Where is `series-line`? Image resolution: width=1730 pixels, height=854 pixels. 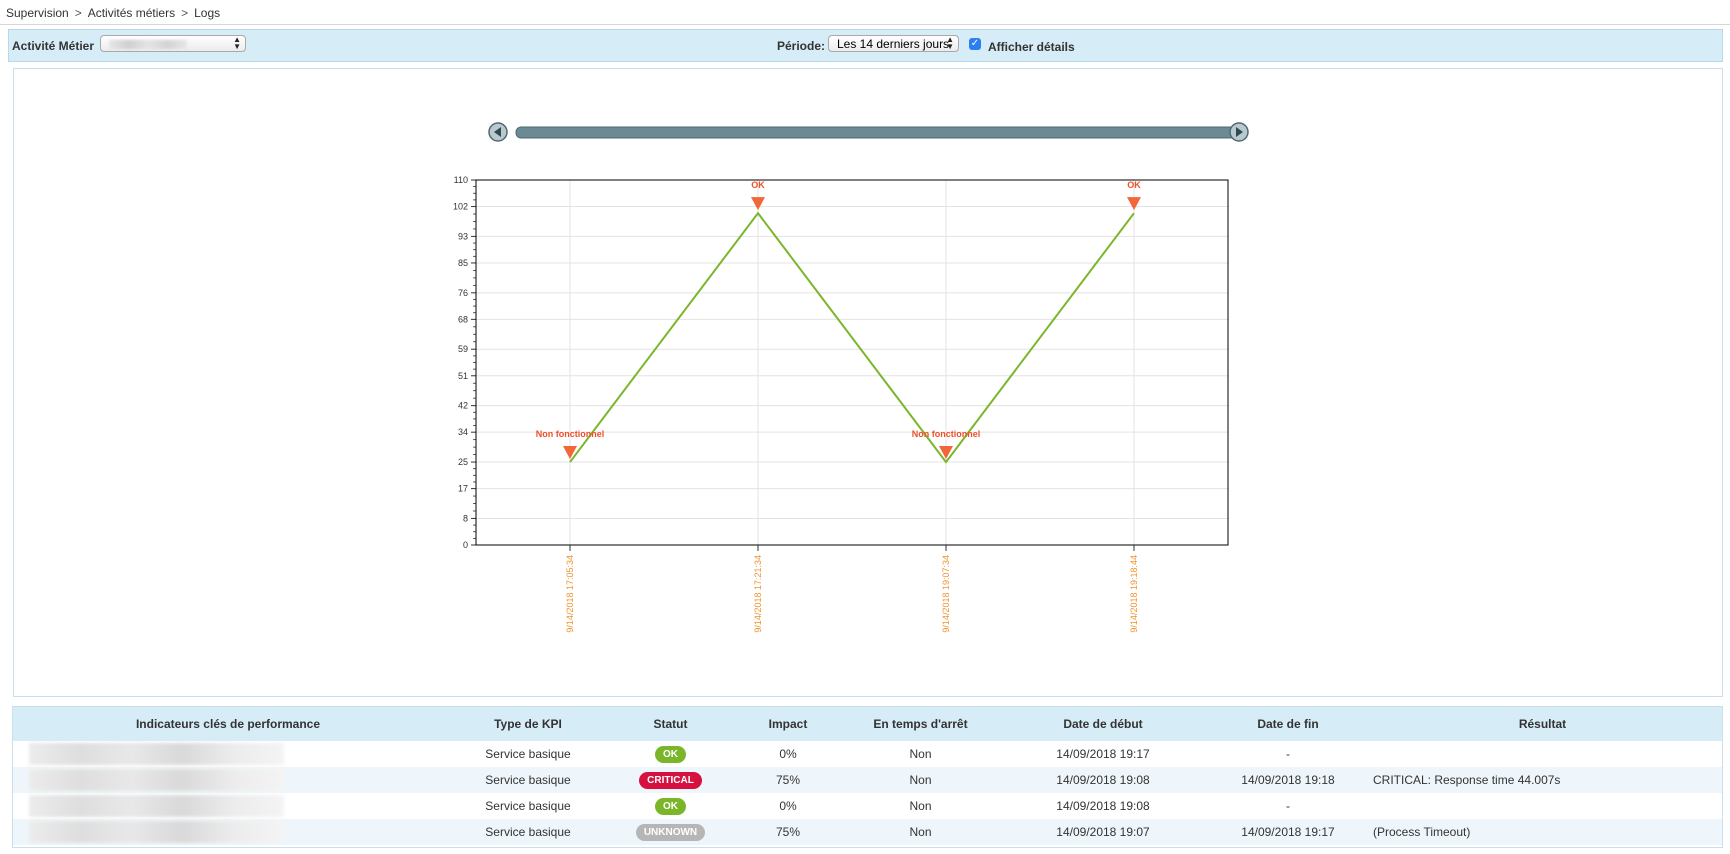 series-line is located at coordinates (852, 337).